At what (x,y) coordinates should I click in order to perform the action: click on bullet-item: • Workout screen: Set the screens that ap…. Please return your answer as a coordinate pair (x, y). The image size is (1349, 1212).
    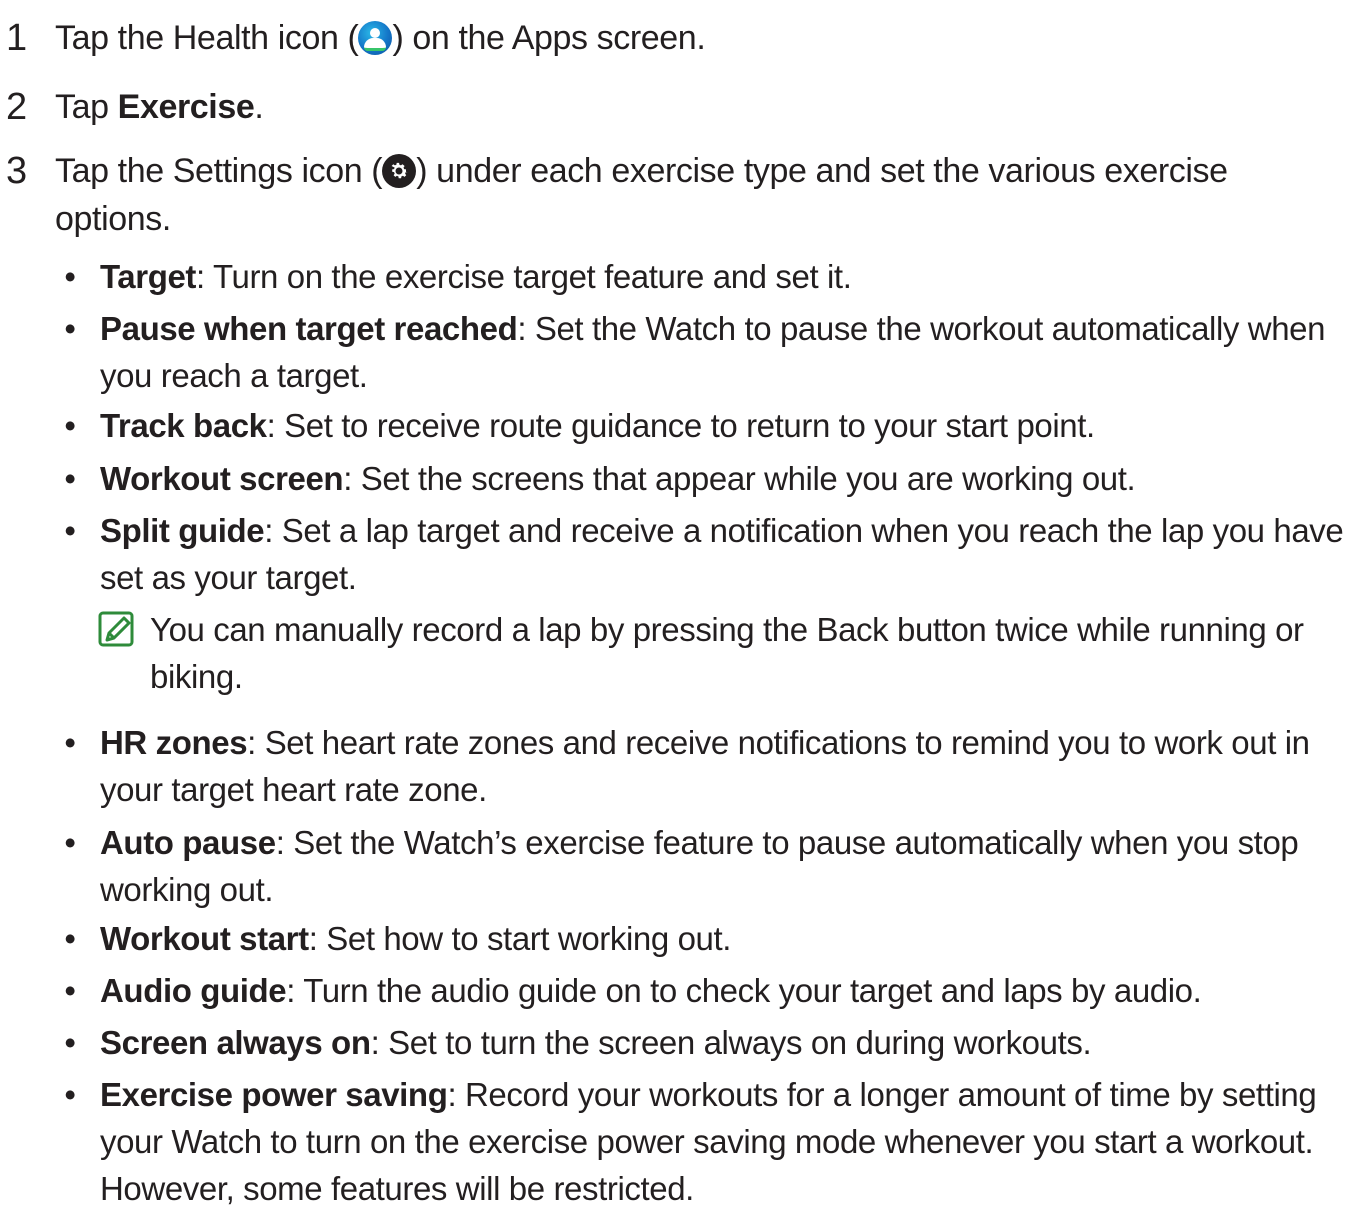
    Looking at the image, I should click on (704, 478).